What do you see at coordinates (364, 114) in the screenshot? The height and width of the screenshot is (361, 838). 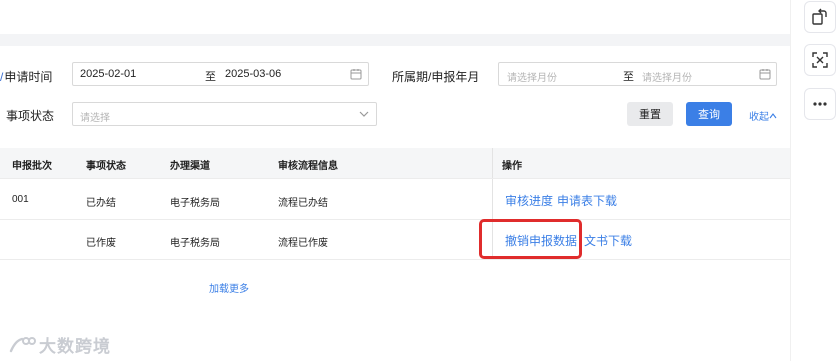 I see `chevron-down-icon` at bounding box center [364, 114].